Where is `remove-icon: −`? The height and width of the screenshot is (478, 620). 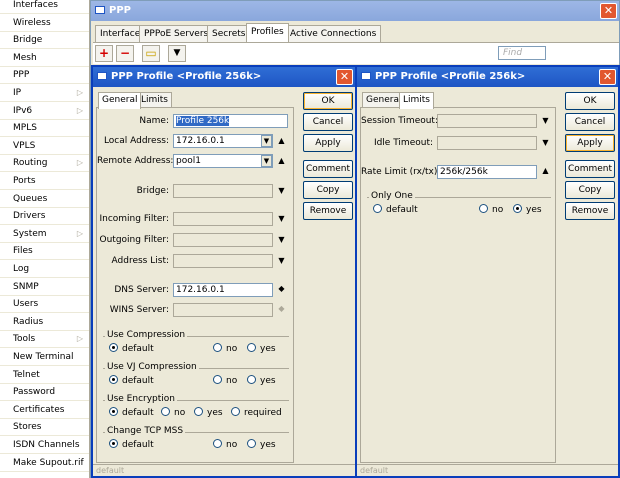
remove-icon: − is located at coordinates (125, 53).